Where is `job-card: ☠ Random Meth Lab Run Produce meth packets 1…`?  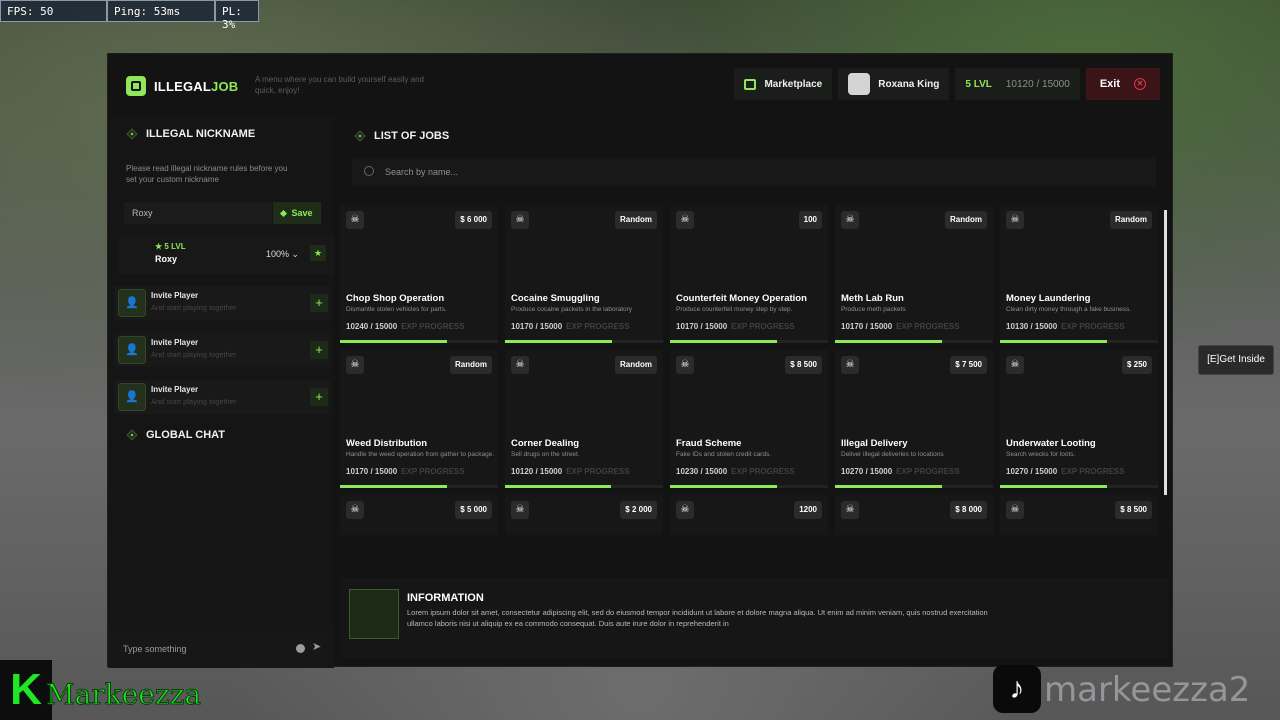 job-card: ☠ Random Meth Lab Run Produce meth packets 1… is located at coordinates (914, 274).